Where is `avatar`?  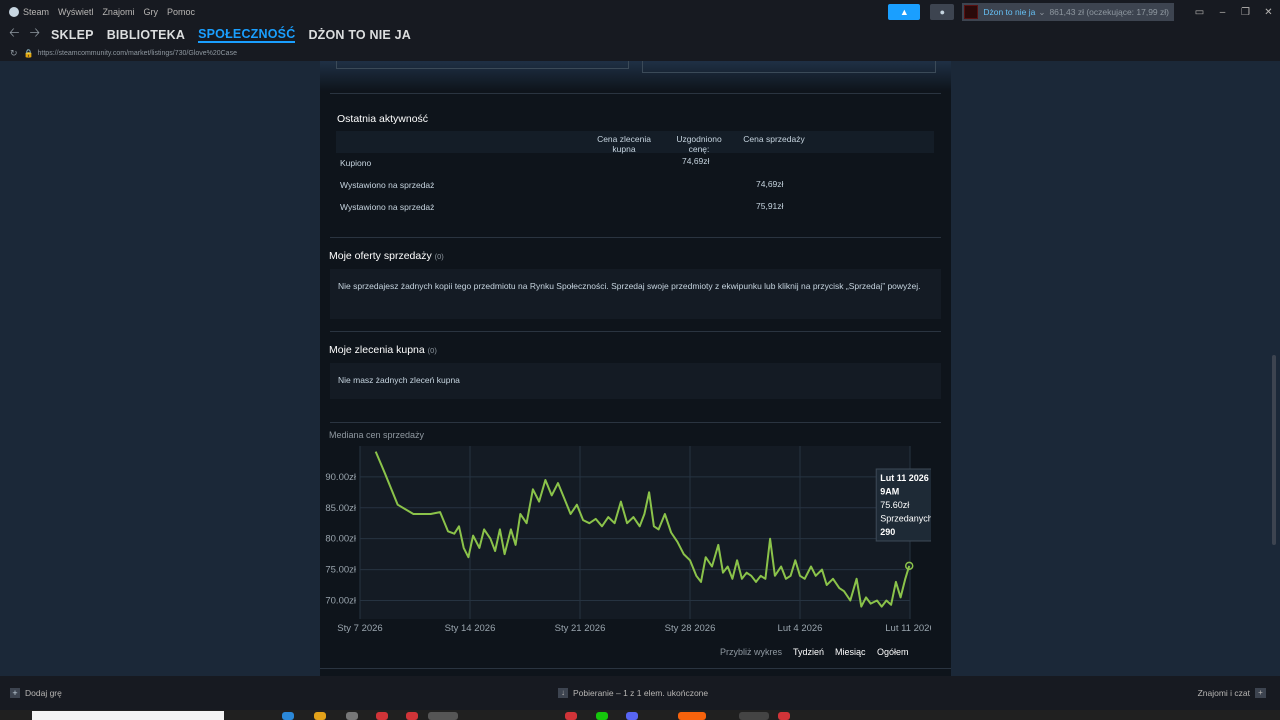
avatar is located at coordinates (971, 12).